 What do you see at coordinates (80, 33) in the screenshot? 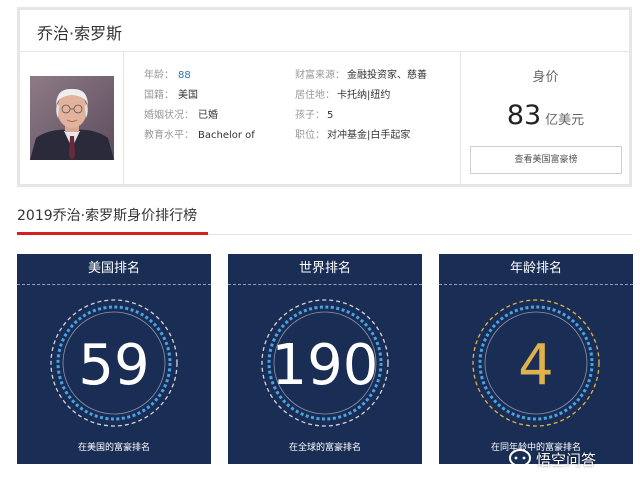
I see `profile-name: 乔治·索罗斯` at bounding box center [80, 33].